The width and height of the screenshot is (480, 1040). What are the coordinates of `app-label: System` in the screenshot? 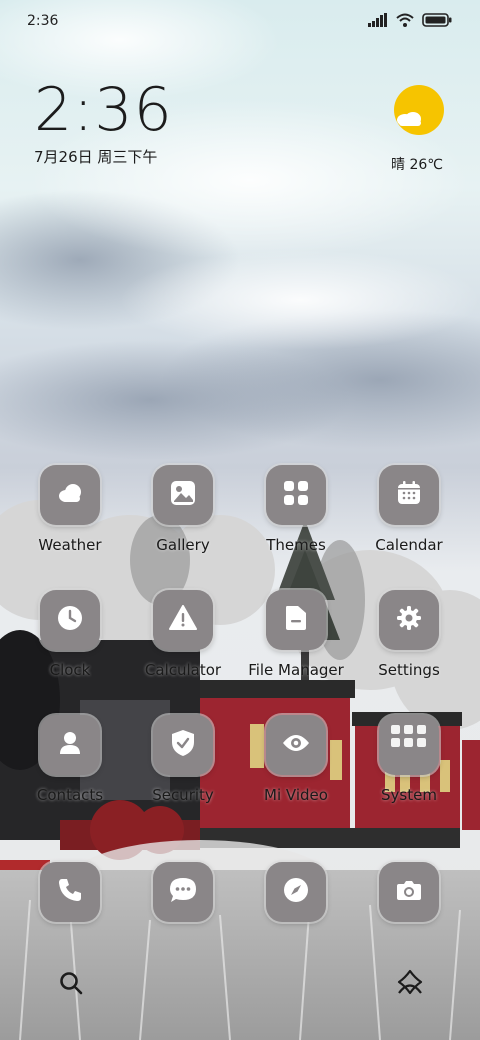 It's located at (409, 795).